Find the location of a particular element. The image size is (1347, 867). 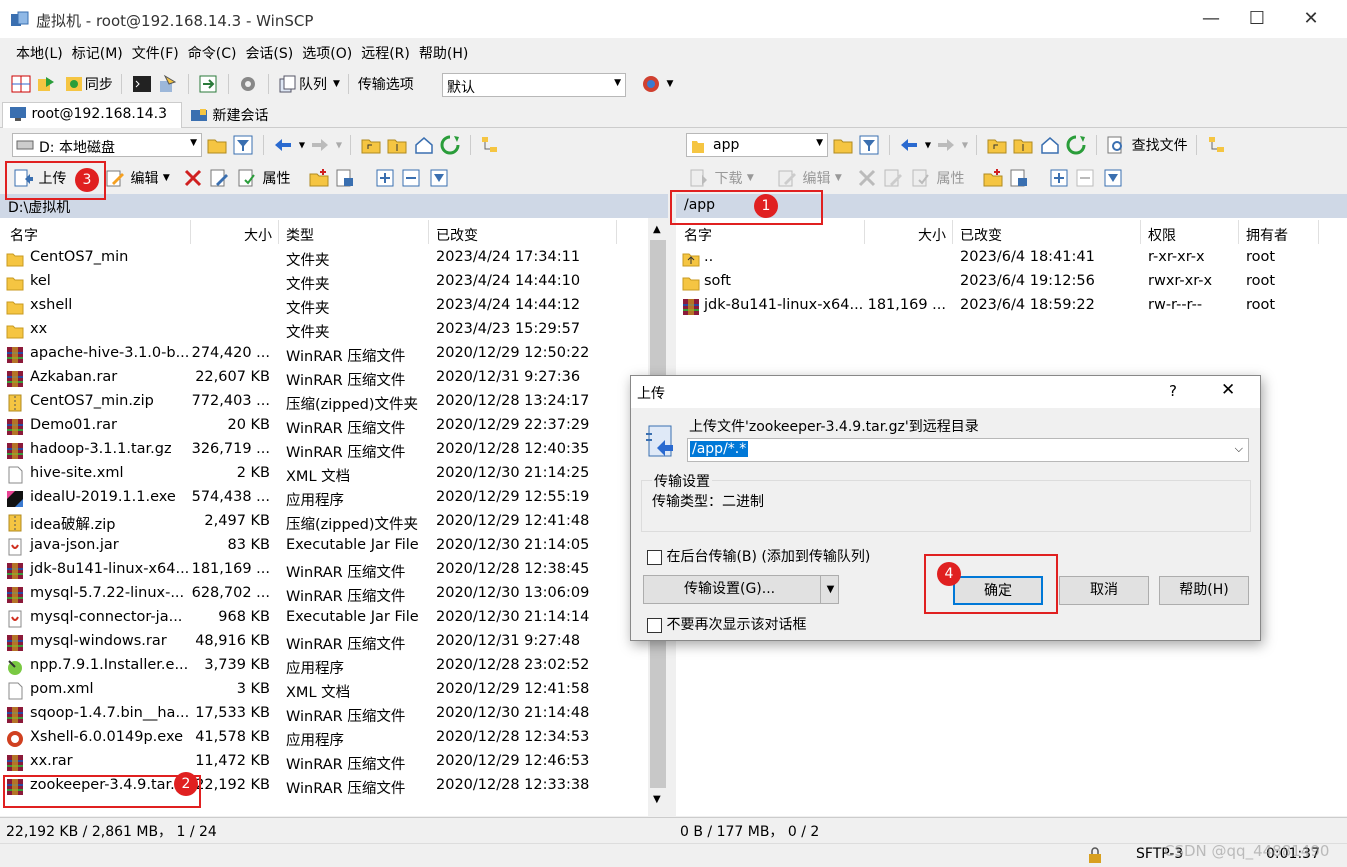

back-dropdown-icon: ▼ is located at coordinates (302, 145).